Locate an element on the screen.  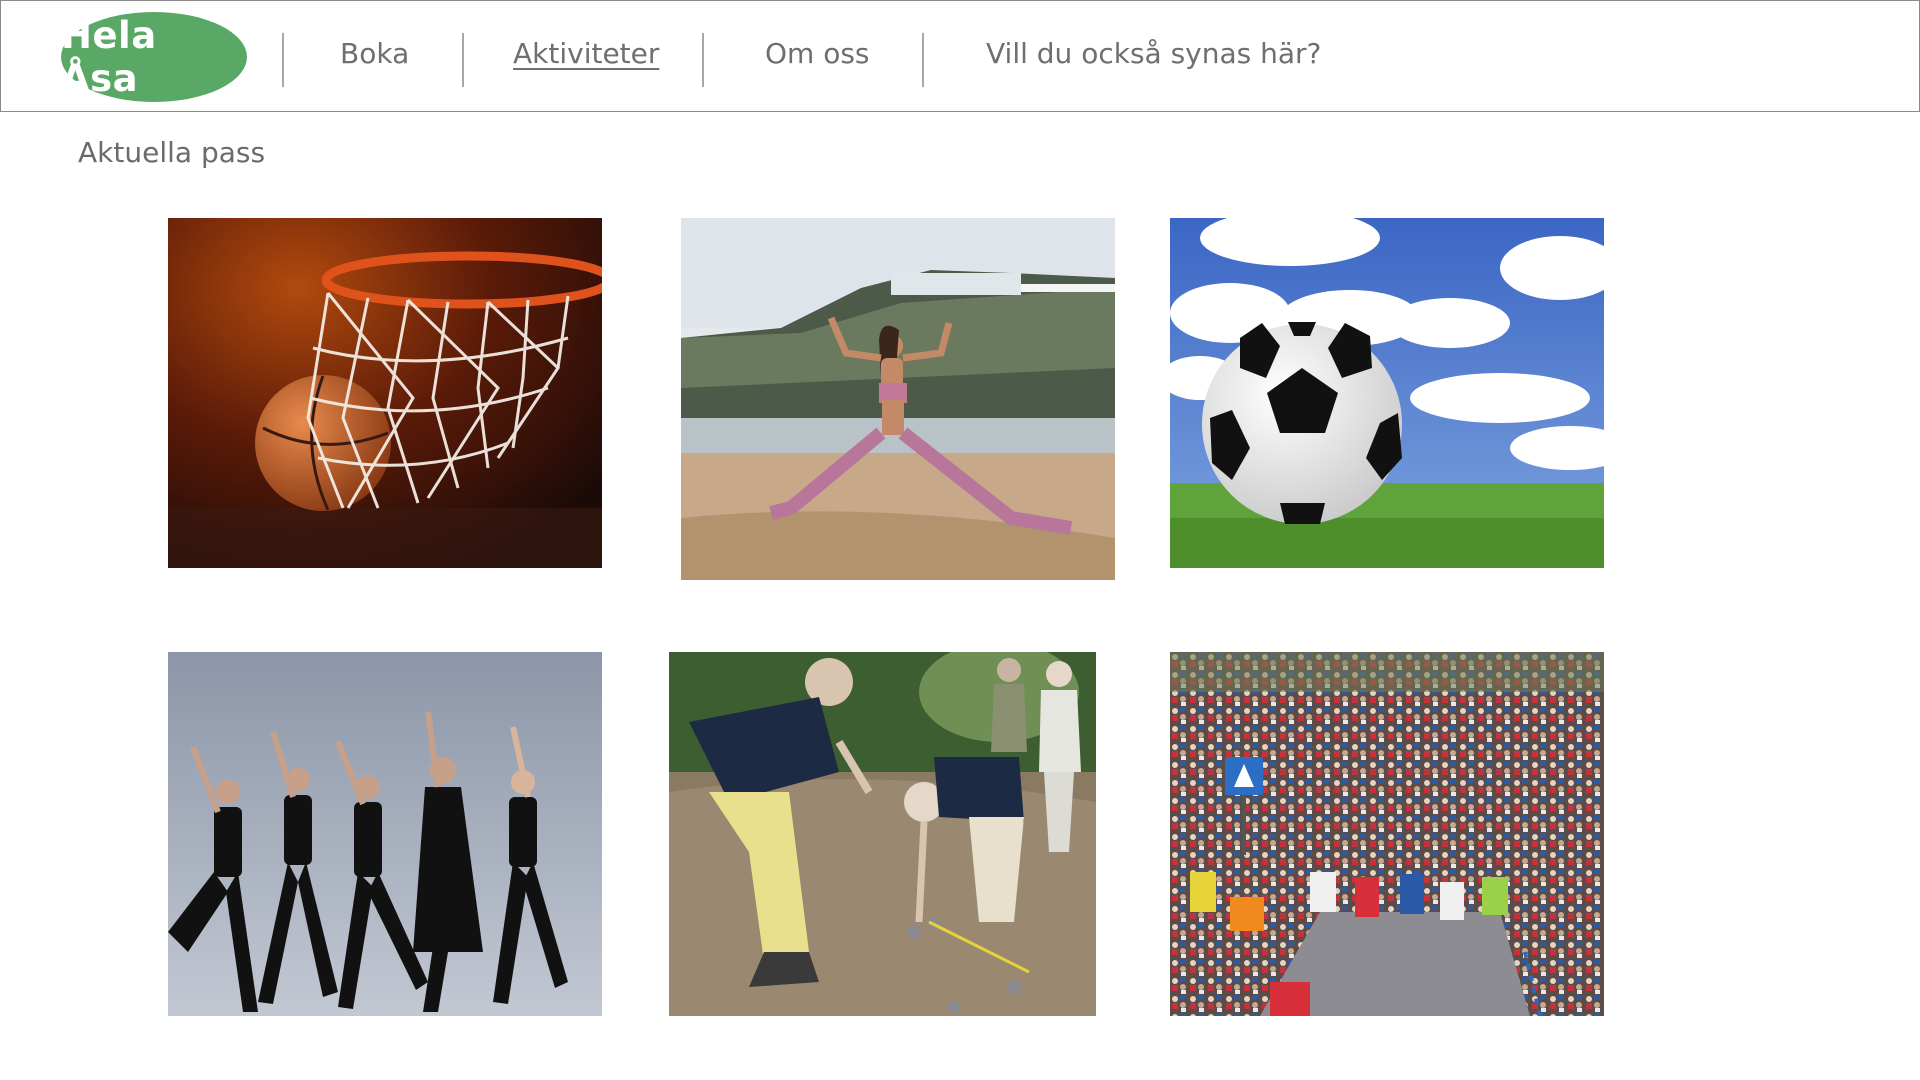
nav-link-boka: Boka is located at coordinates (374, 53).